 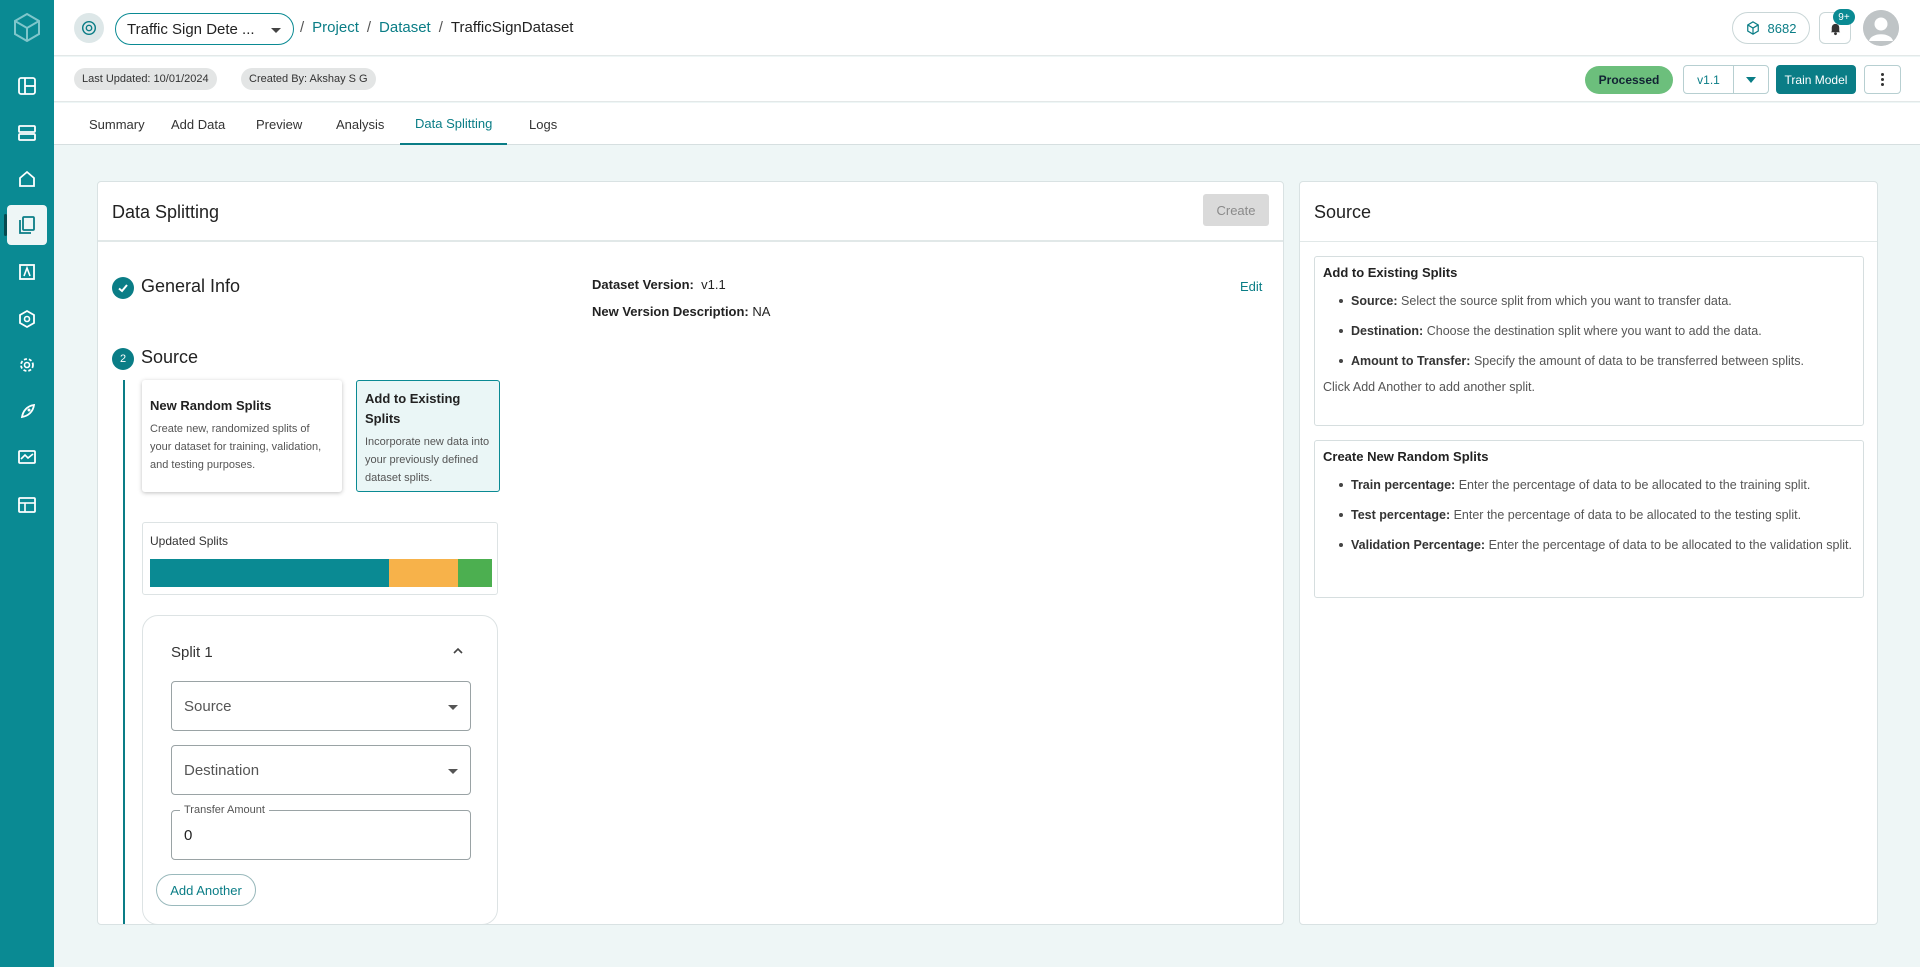 What do you see at coordinates (123, 359) in the screenshot?
I see `step-number: 2` at bounding box center [123, 359].